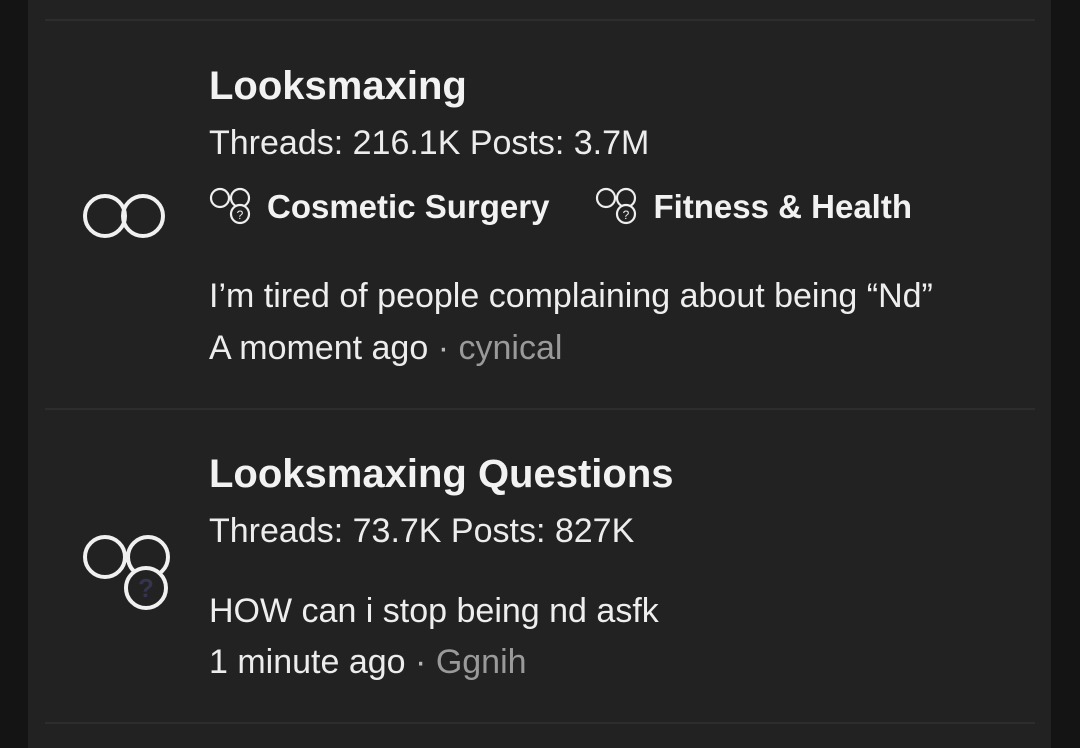 This screenshot has height=748, width=1080. Describe the element at coordinates (124, 216) in the screenshot. I see `linked-rings-icon` at that location.